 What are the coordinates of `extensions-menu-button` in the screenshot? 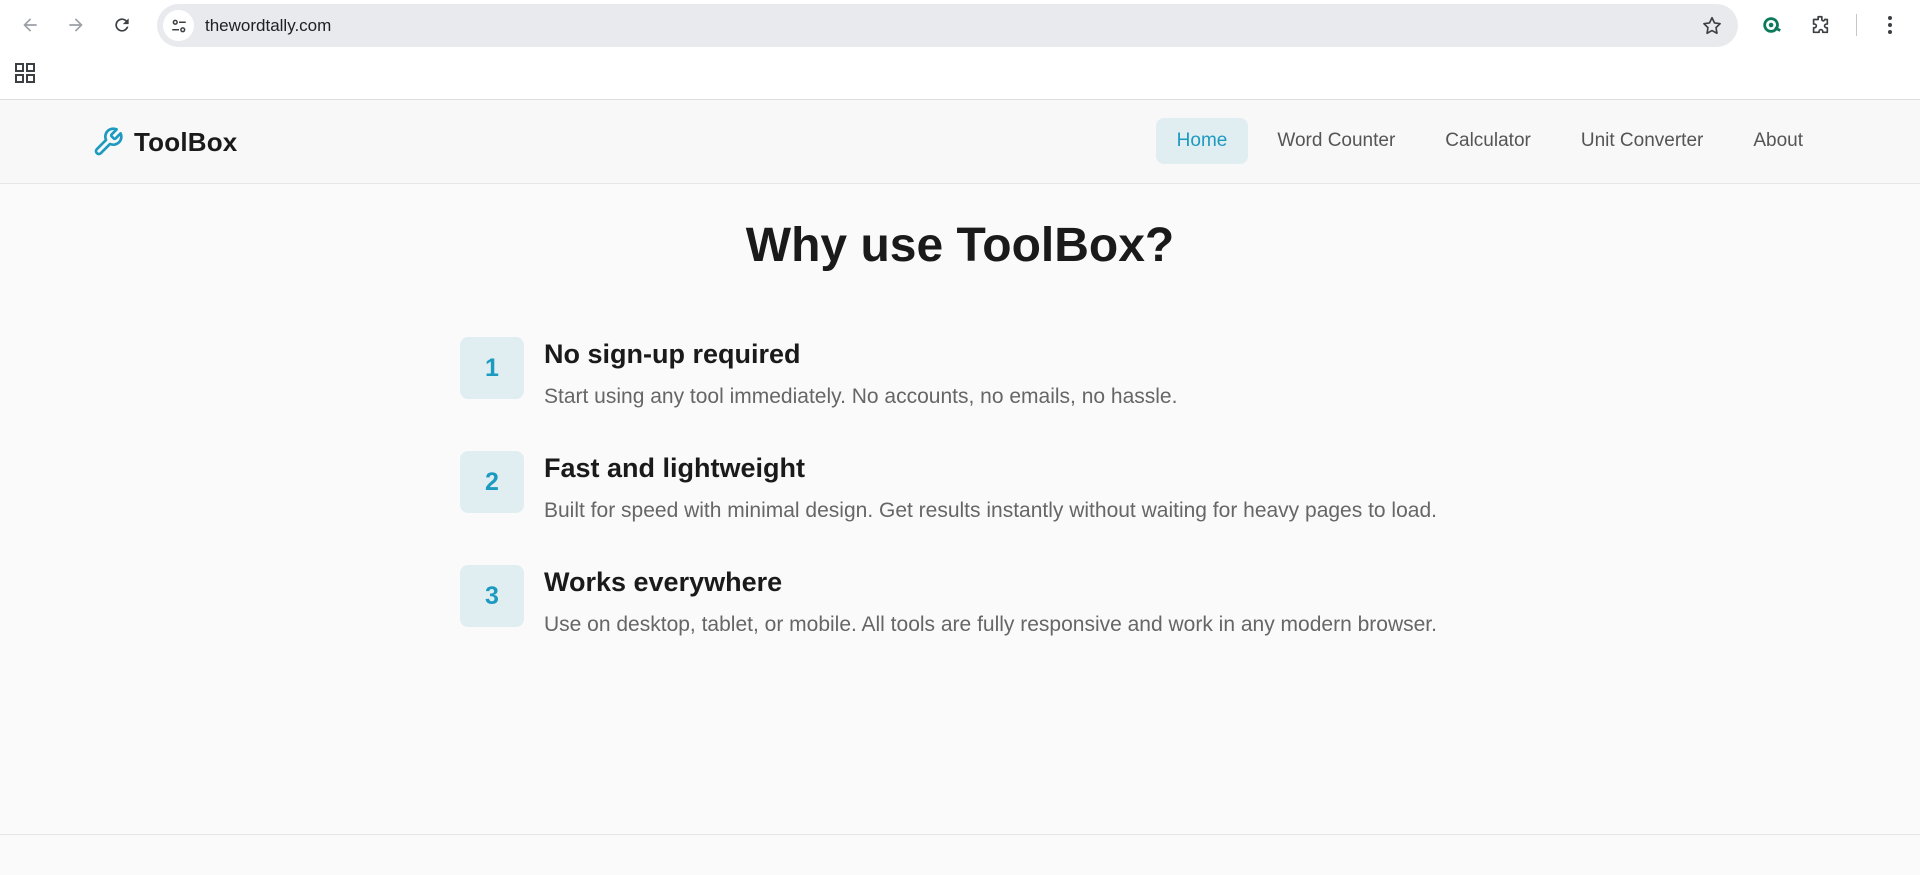 It's located at (1820, 25).